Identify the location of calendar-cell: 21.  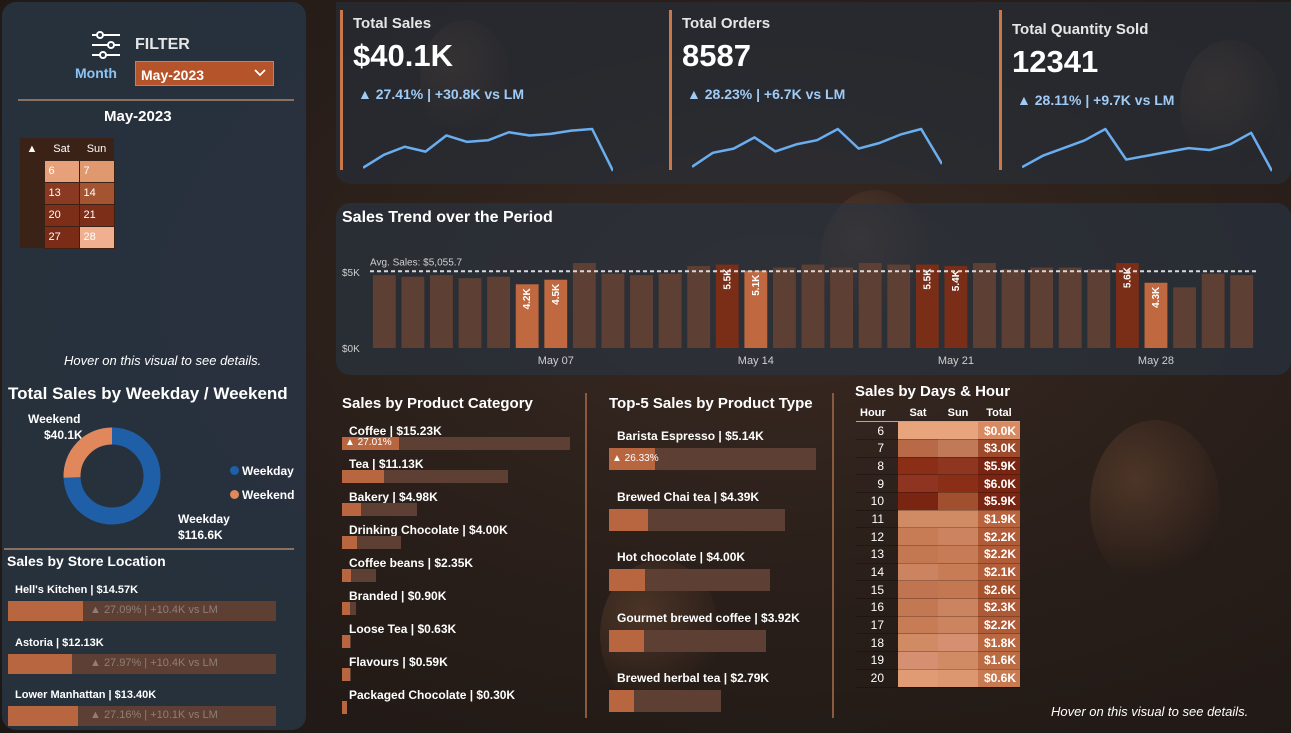
(96, 215).